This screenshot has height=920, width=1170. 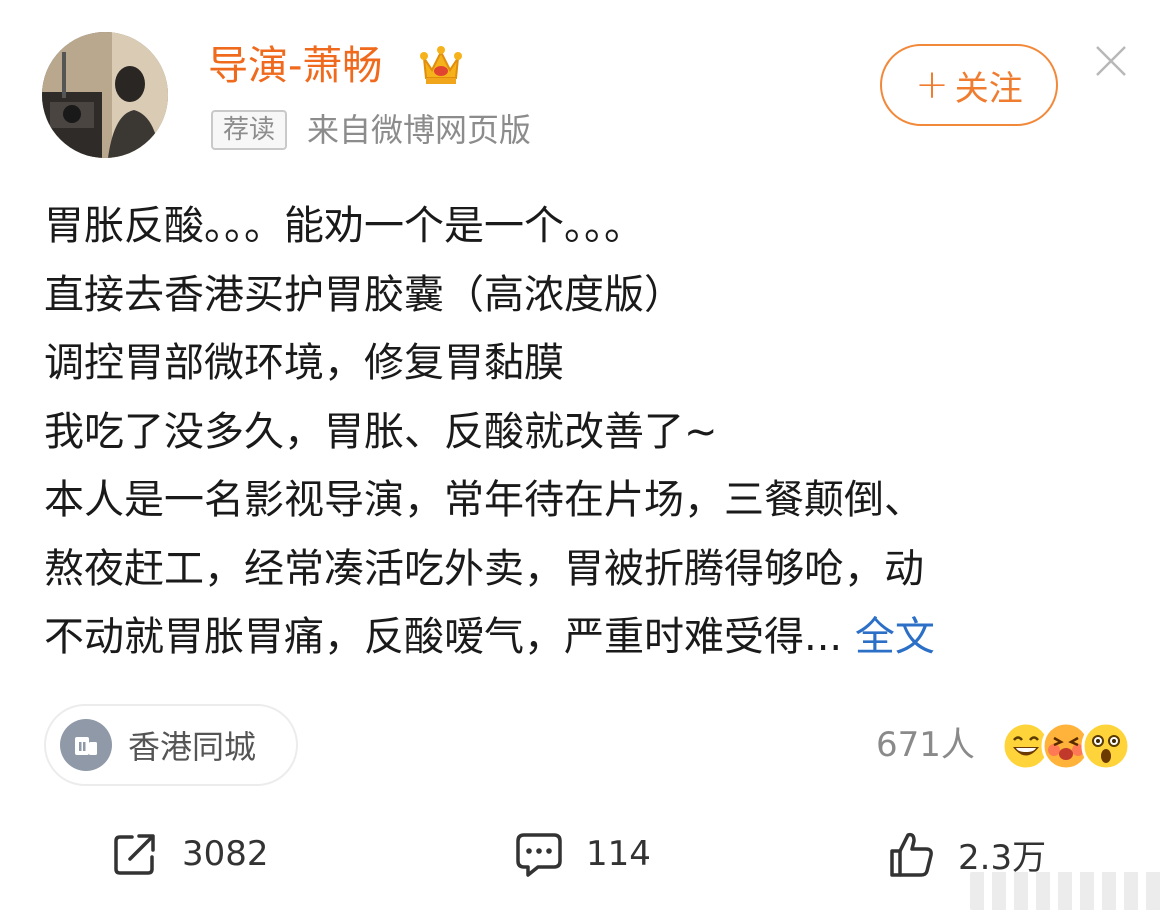 I want to click on repost-button: 3082, so click(x=189, y=854).